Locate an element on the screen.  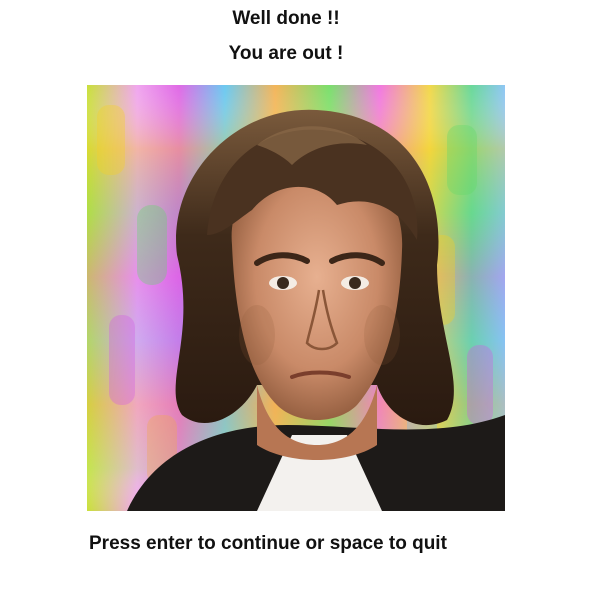
headline-you-are-out: You are out ! is located at coordinates (286, 53).